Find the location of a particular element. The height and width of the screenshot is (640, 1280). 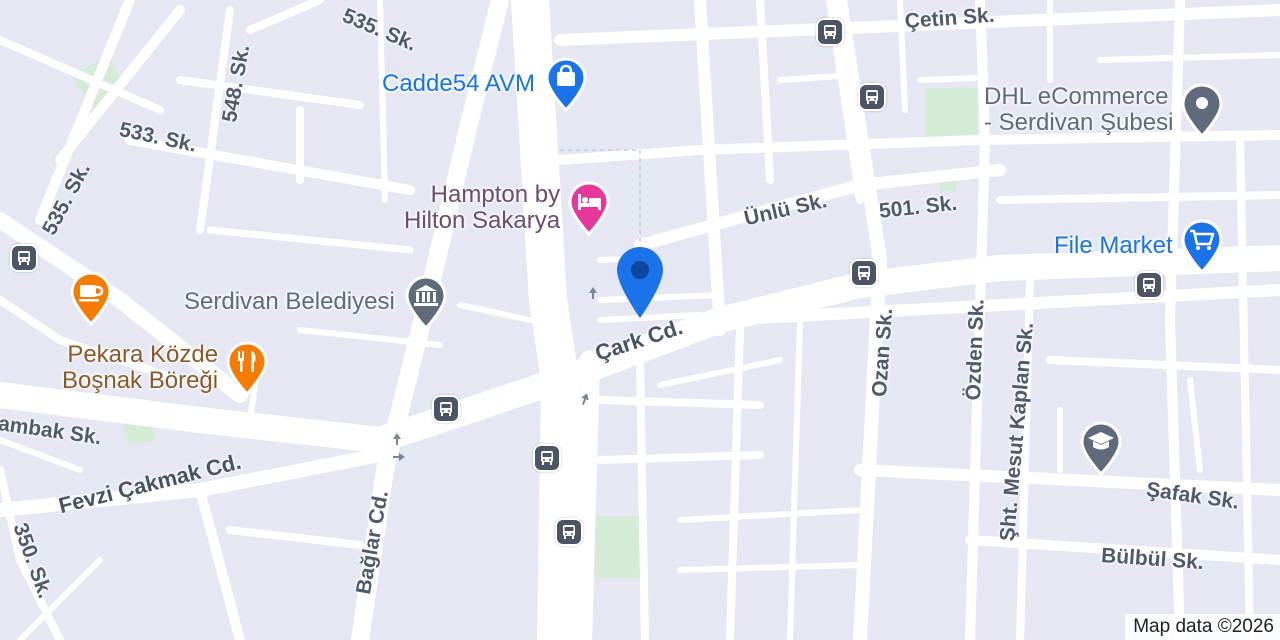

poi-label-line1: DHL eCommerce is located at coordinates (1076, 96).